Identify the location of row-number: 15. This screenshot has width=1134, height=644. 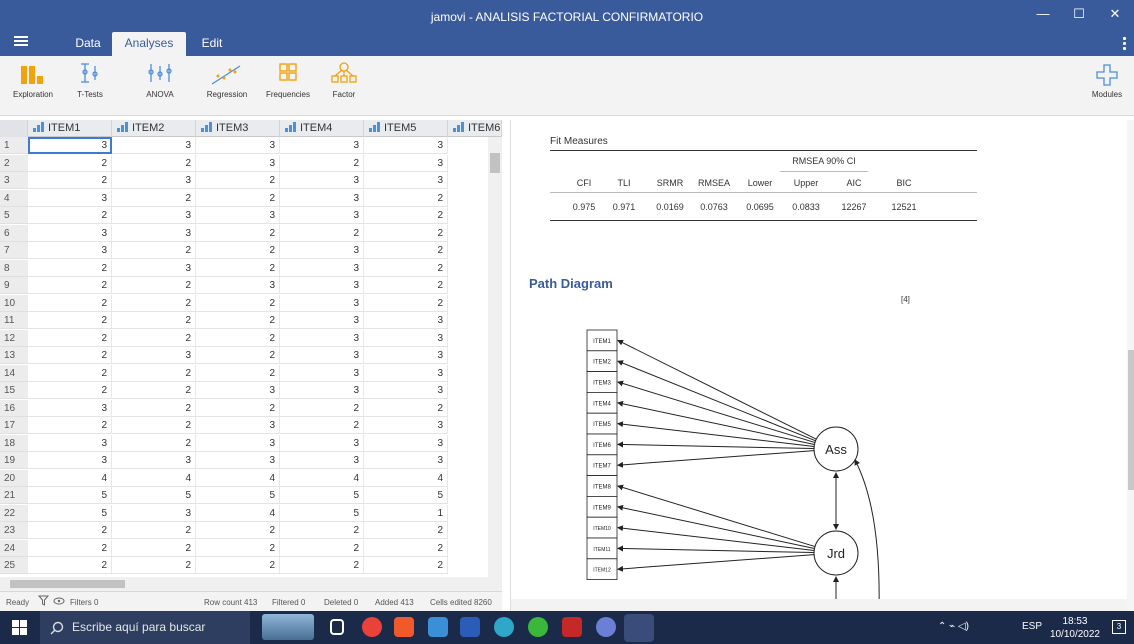
(14, 390).